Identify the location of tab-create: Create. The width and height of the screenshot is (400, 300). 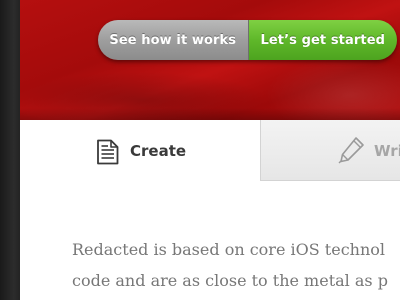
(140, 150).